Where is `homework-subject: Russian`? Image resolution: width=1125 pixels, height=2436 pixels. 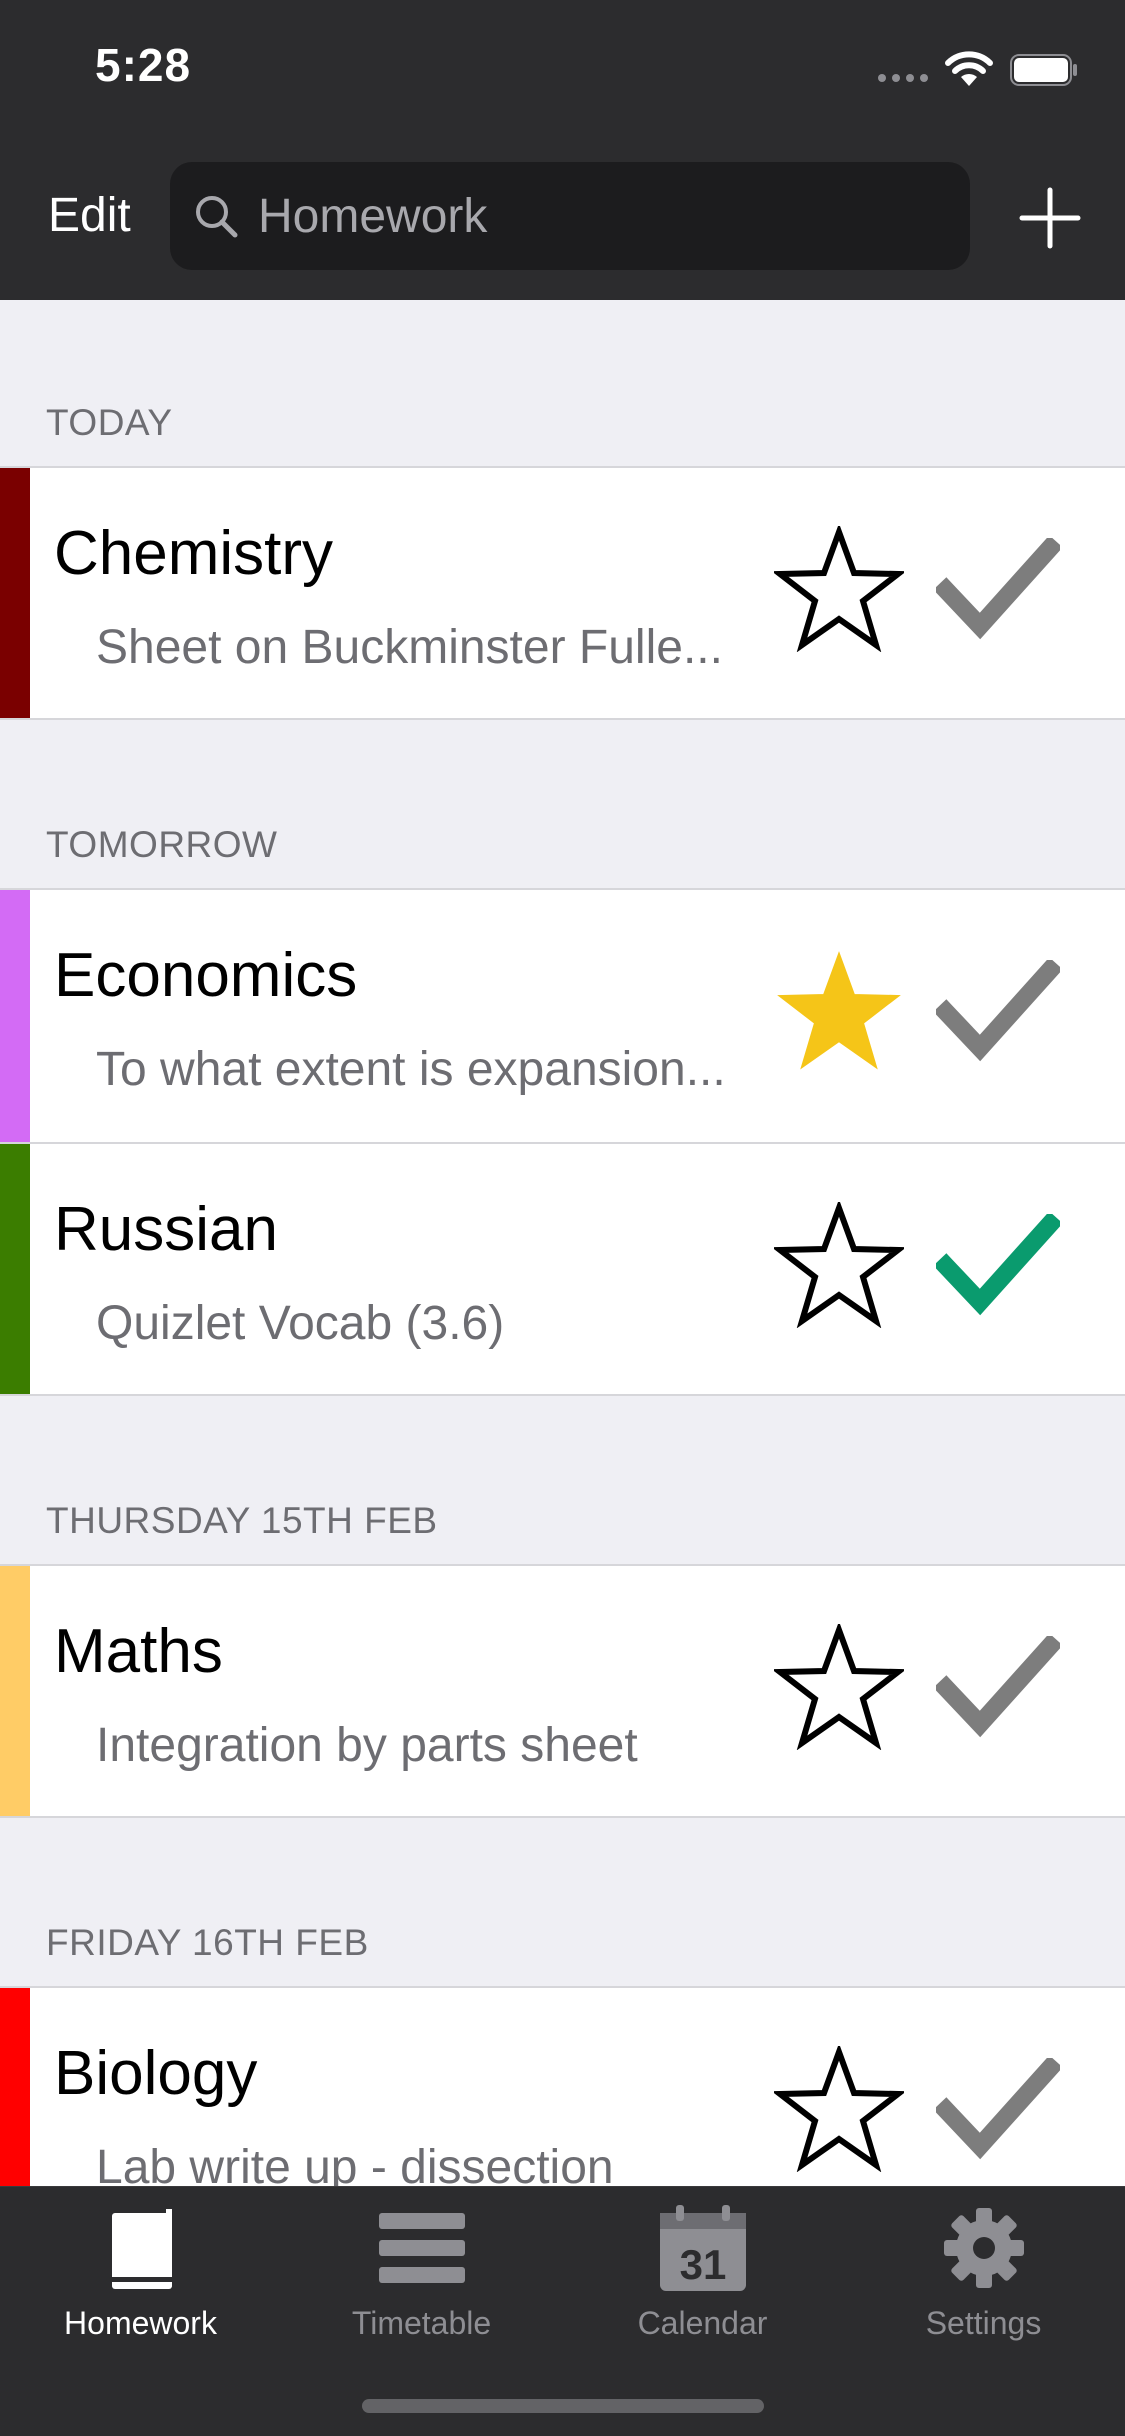
homework-subject: Russian is located at coordinates (166, 1229).